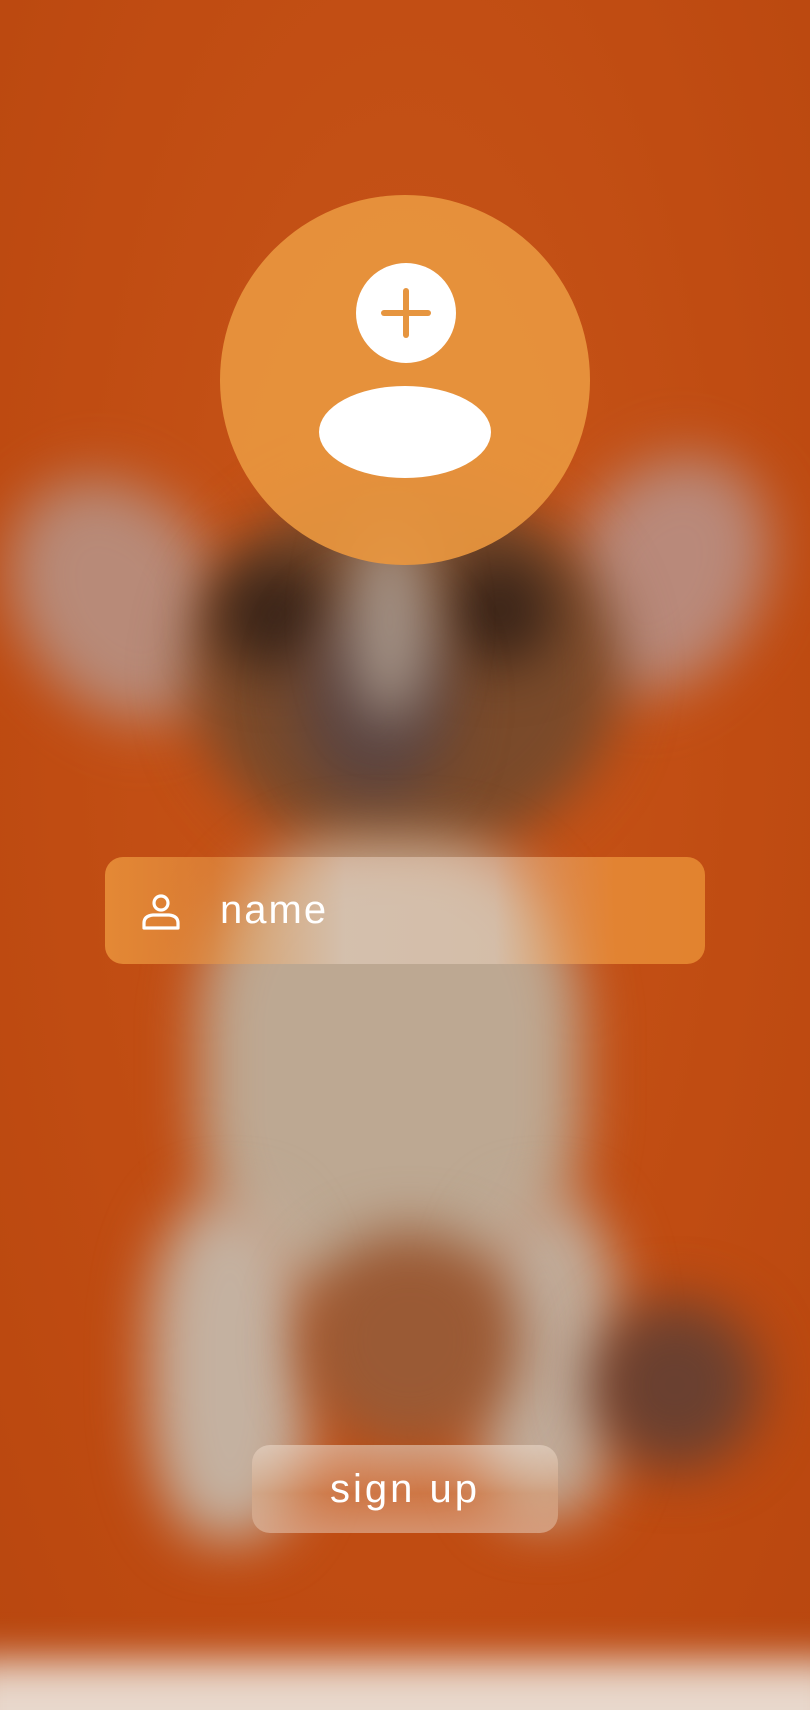  Describe the element at coordinates (405, 1489) in the screenshot. I see `sign-up-button: sign up` at that location.